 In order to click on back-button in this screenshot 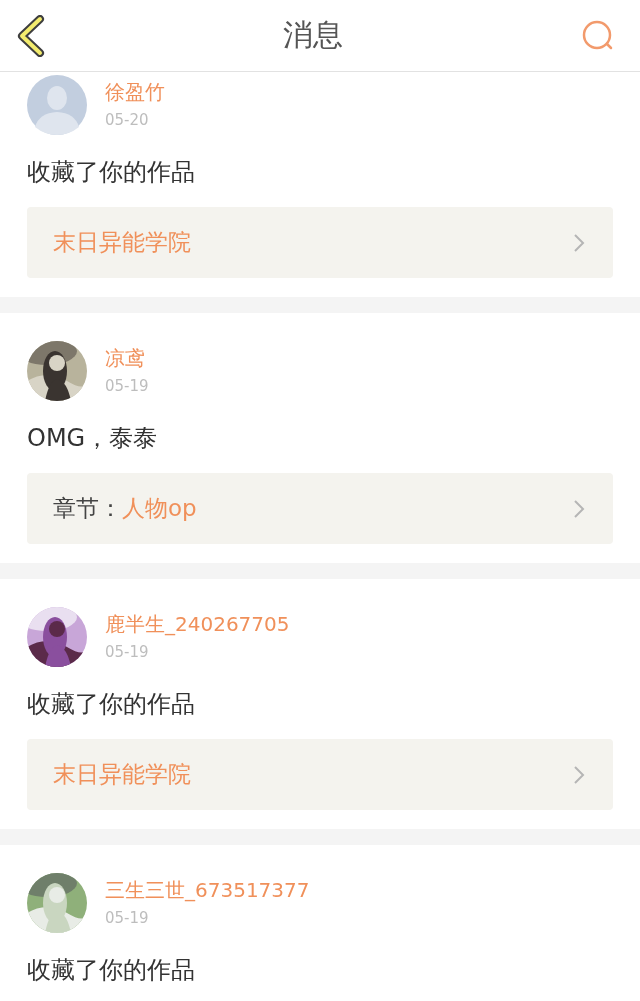, I will do `click(31, 35)`.